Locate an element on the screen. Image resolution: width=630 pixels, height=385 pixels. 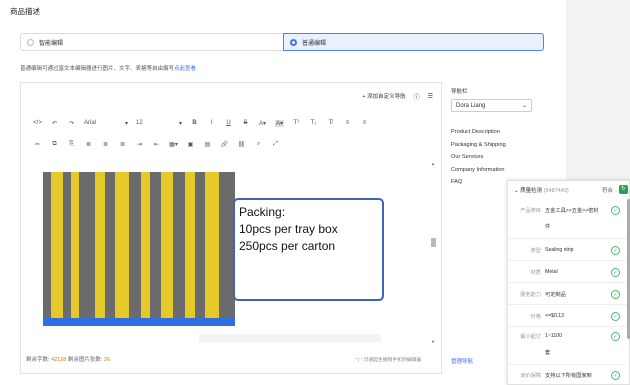
check-value-cont: 套 is located at coordinates (548, 353).